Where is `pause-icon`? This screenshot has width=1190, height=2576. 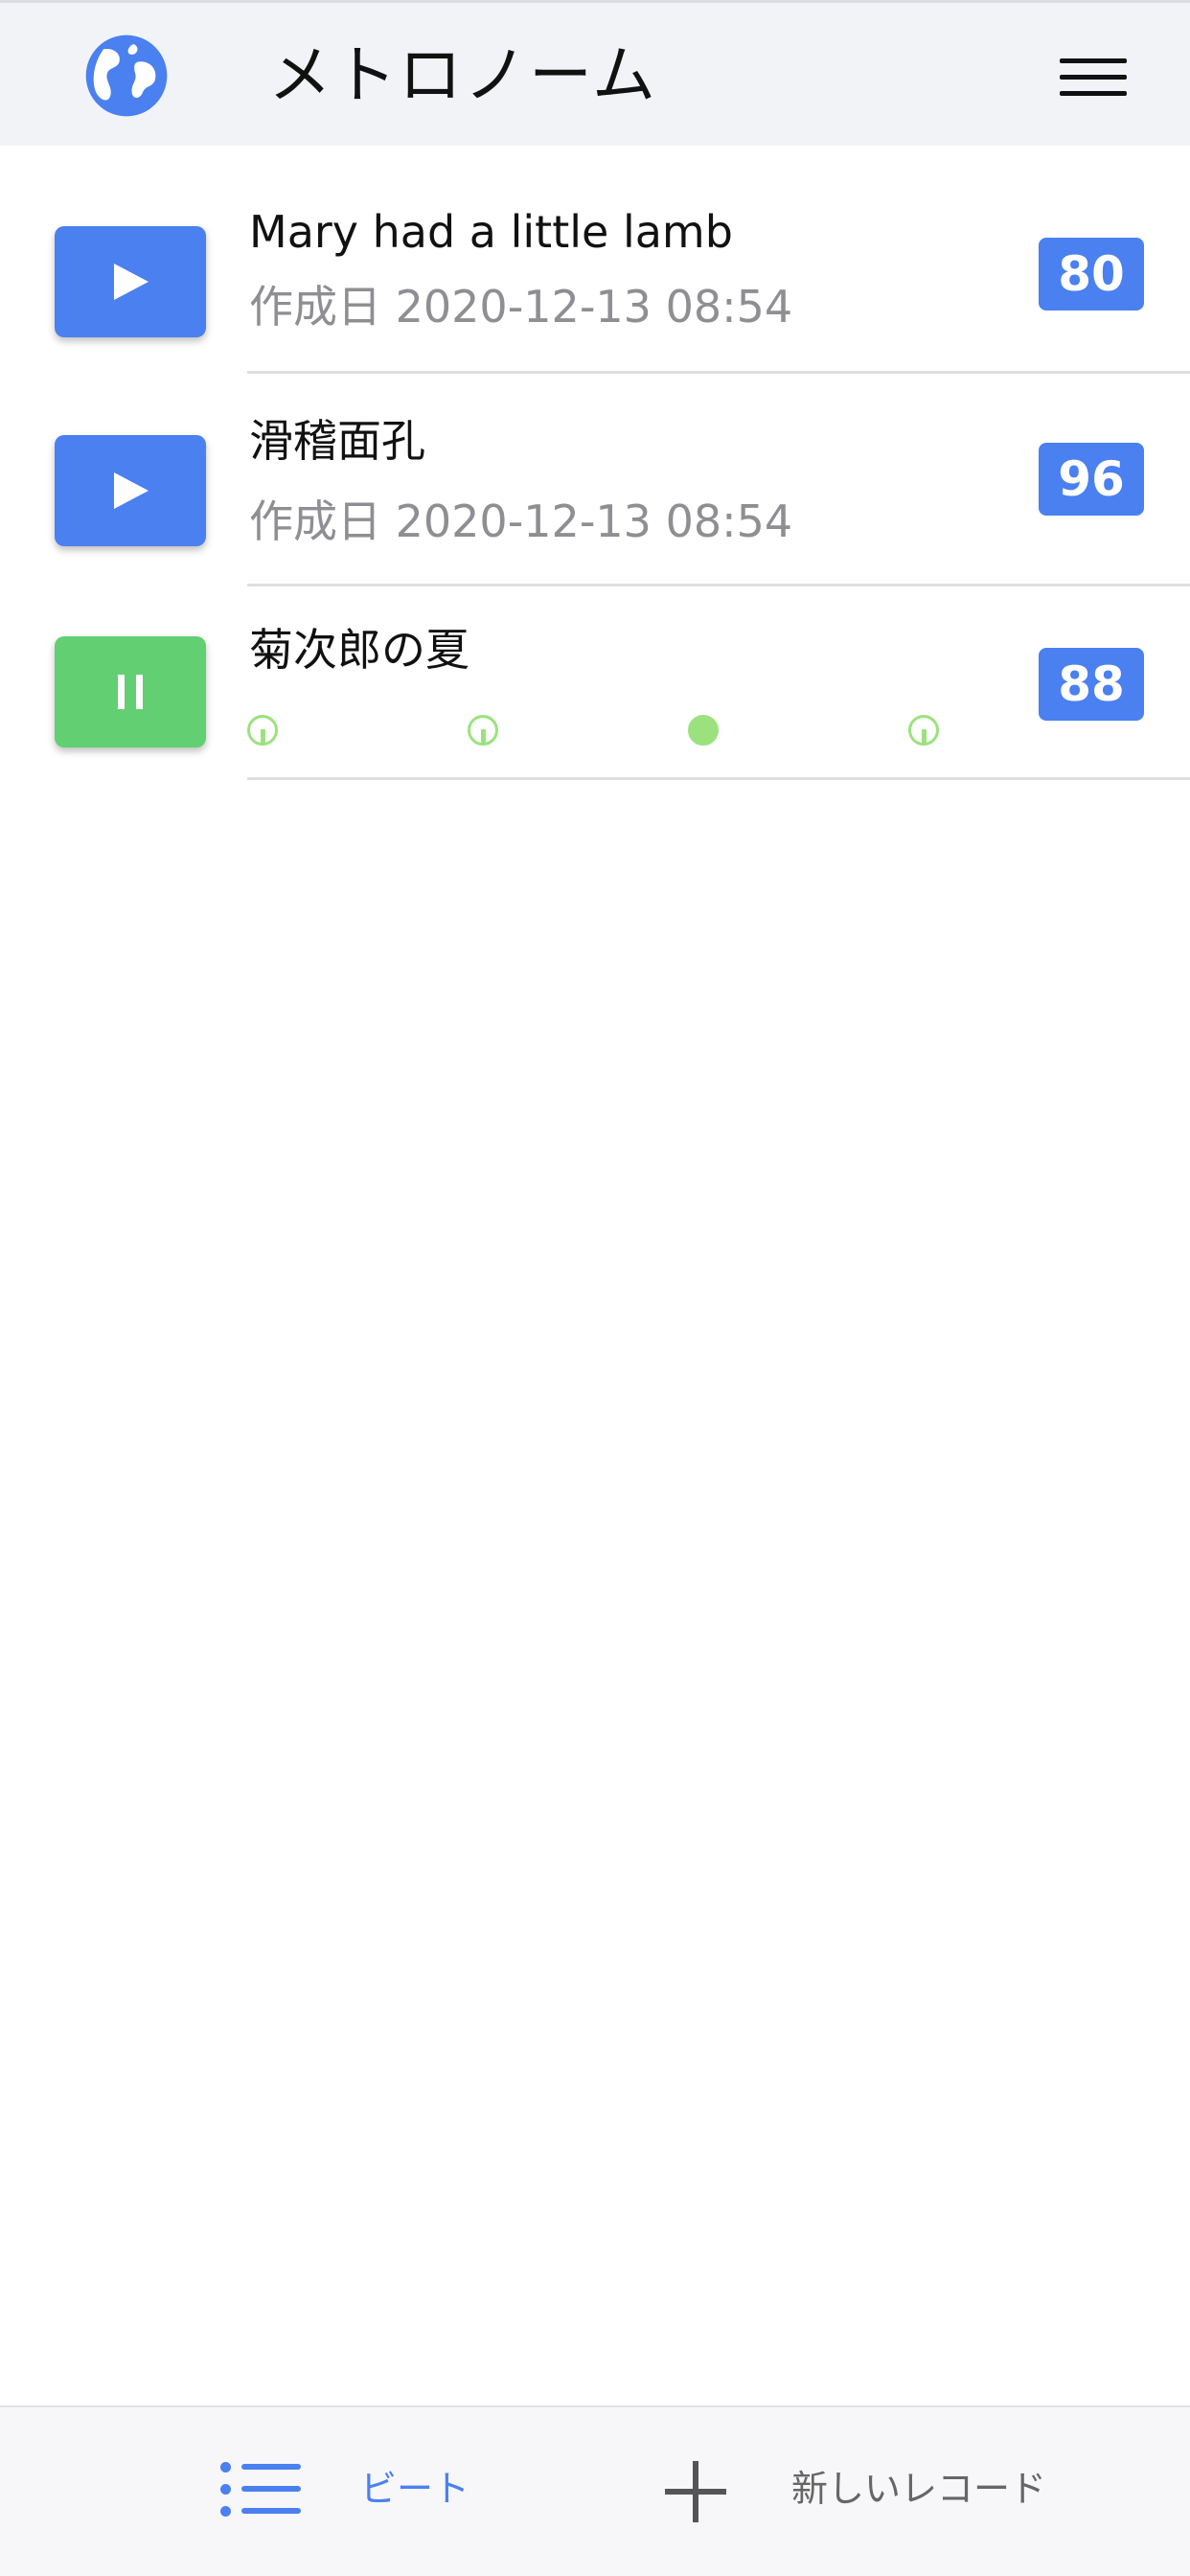
pause-icon is located at coordinates (131, 692).